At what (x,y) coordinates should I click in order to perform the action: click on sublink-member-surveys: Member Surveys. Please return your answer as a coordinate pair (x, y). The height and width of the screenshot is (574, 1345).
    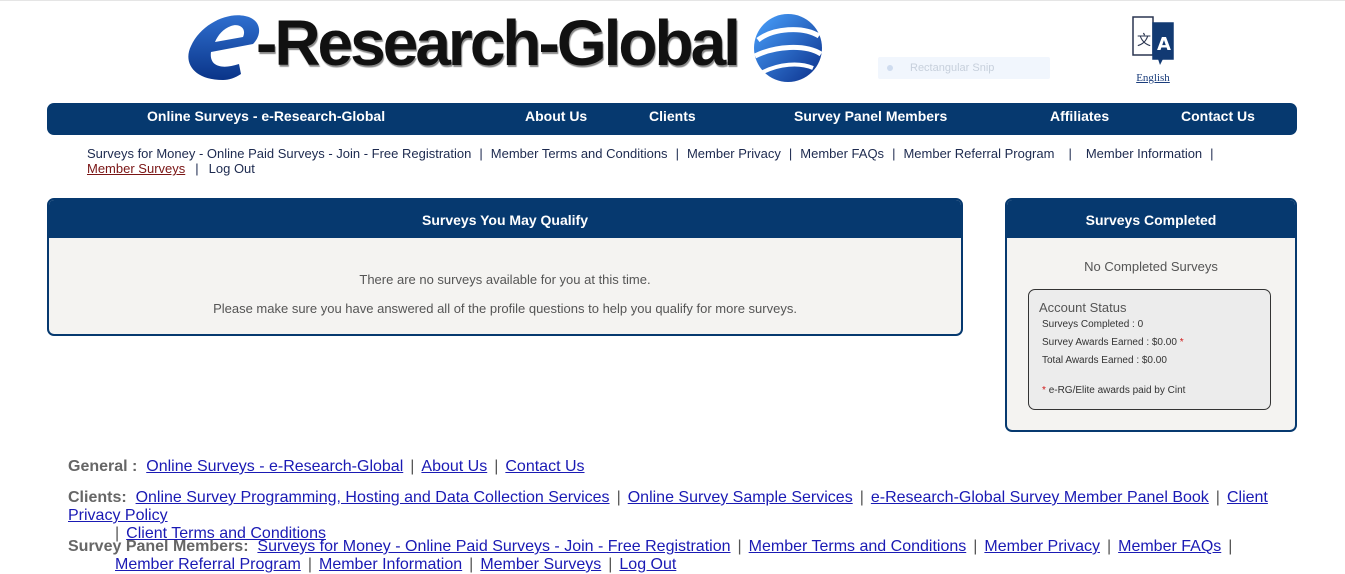
    Looking at the image, I should click on (136, 168).